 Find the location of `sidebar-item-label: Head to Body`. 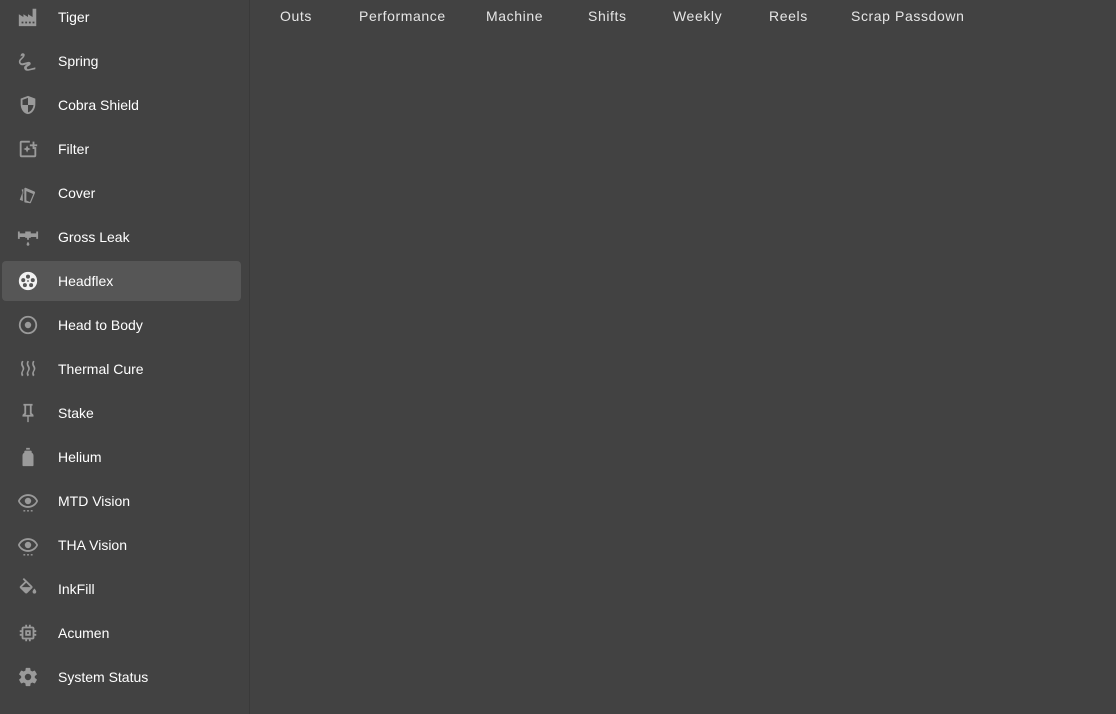

sidebar-item-label: Head to Body is located at coordinates (100, 325).